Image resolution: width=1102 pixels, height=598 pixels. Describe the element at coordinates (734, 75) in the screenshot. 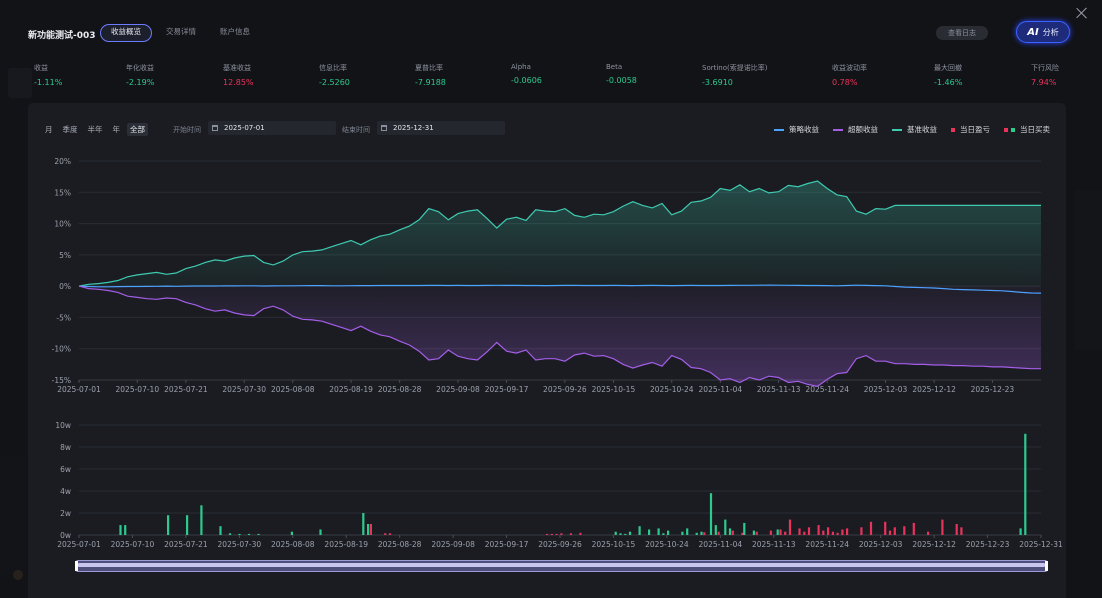

I see `metric-sortino: Sortino(索提诺比率) -3.6910` at that location.